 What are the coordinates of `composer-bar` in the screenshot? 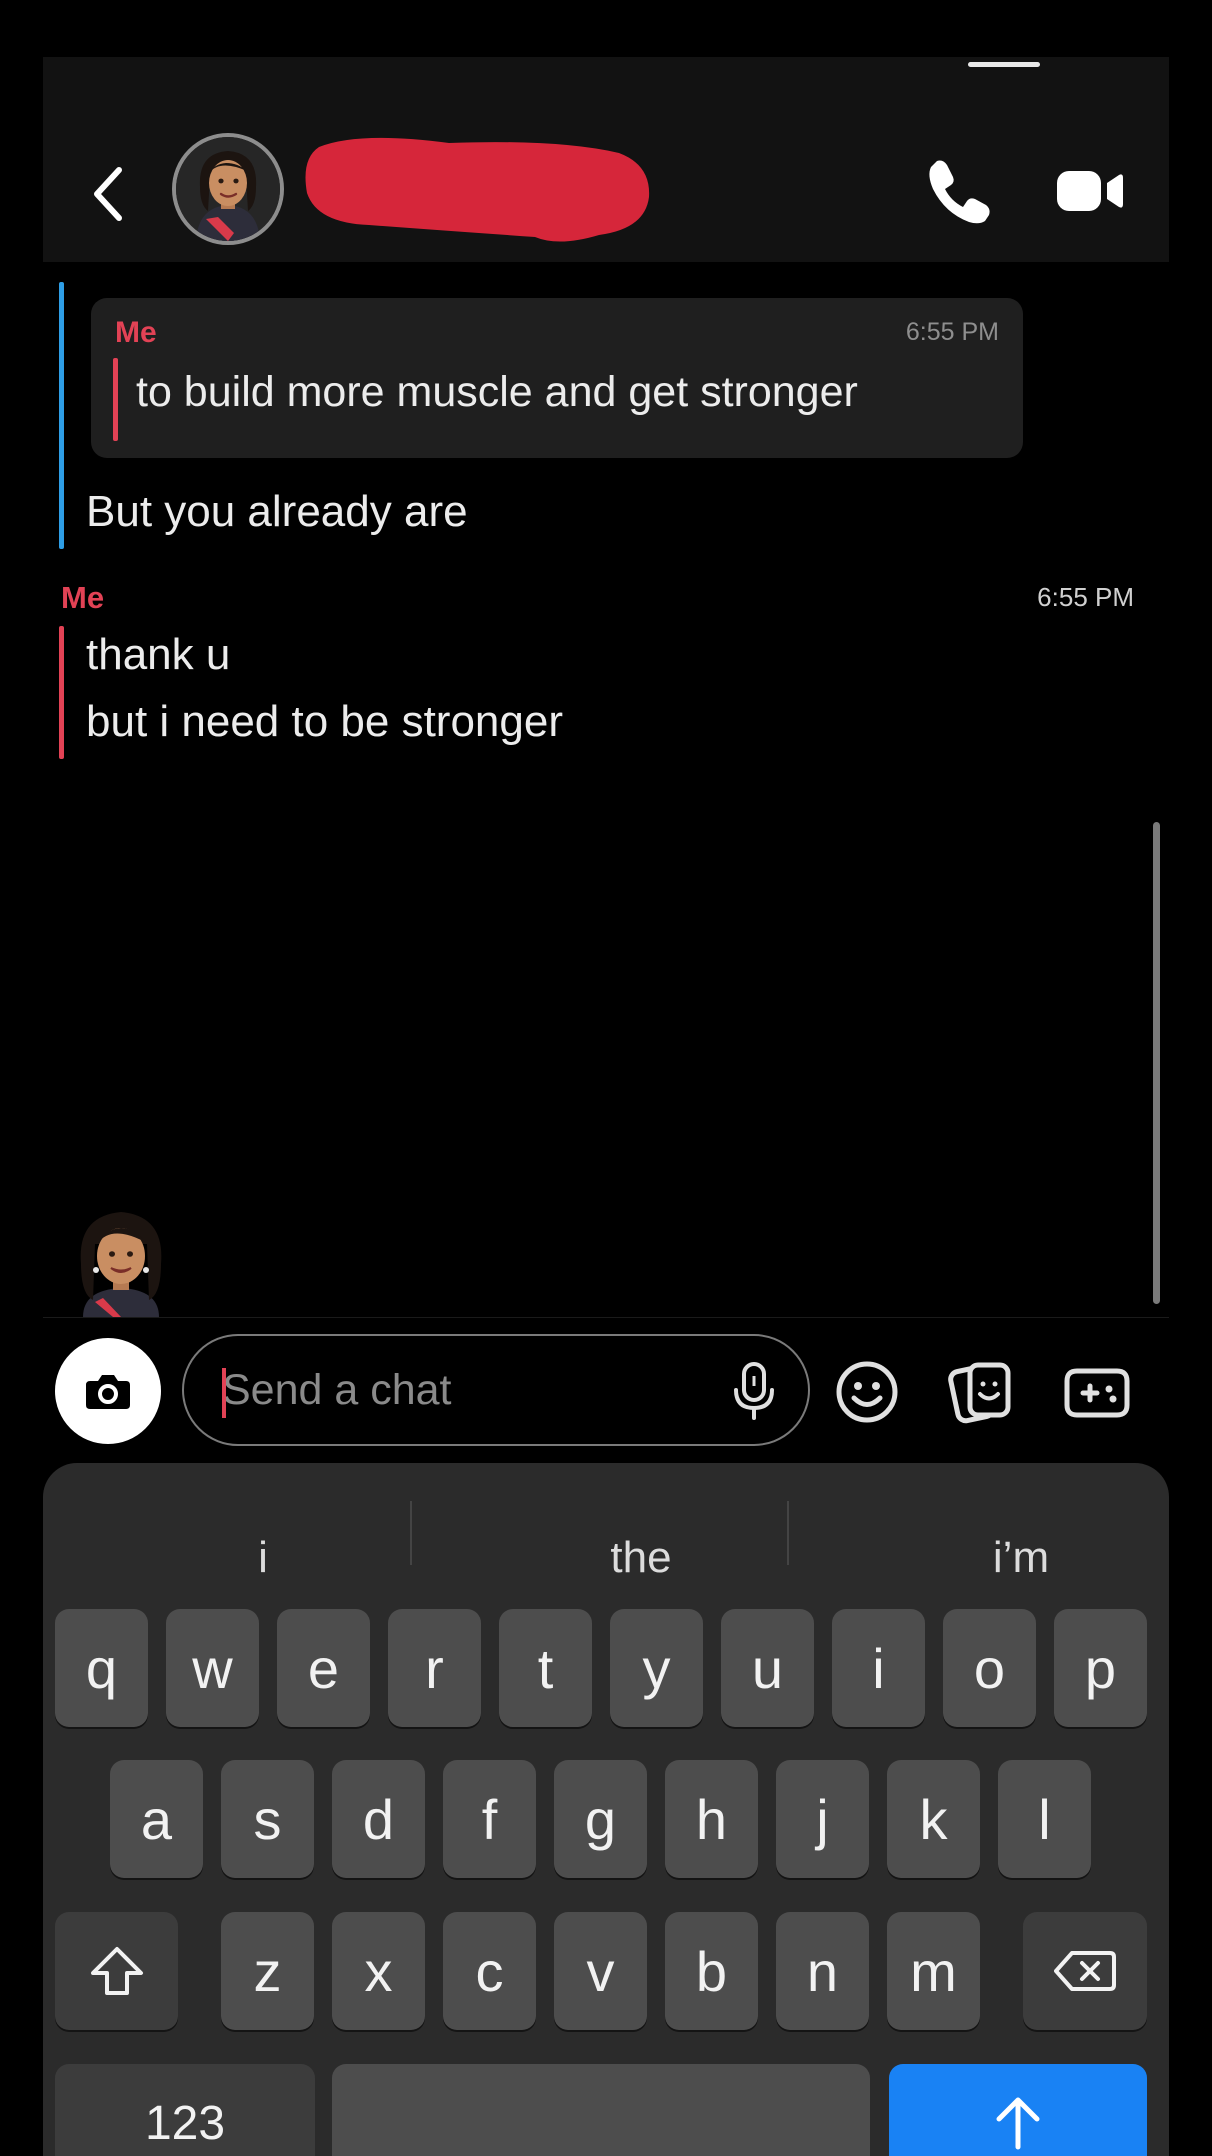 It's located at (606, 1381).